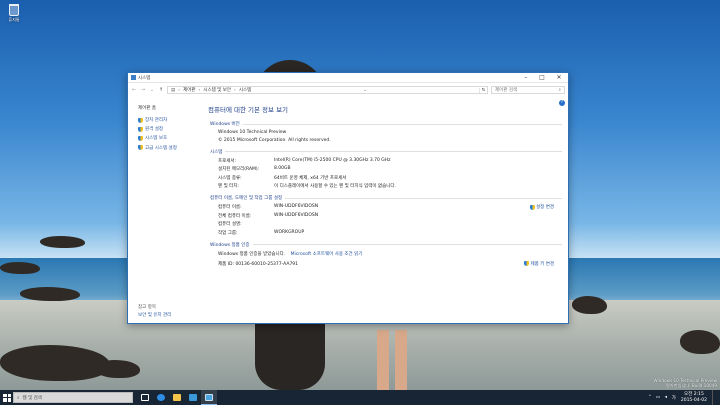 The image size is (720, 405). Describe the element at coordinates (171, 138) in the screenshot. I see `sidebar-item-system-protection: 시스템 보호` at that location.